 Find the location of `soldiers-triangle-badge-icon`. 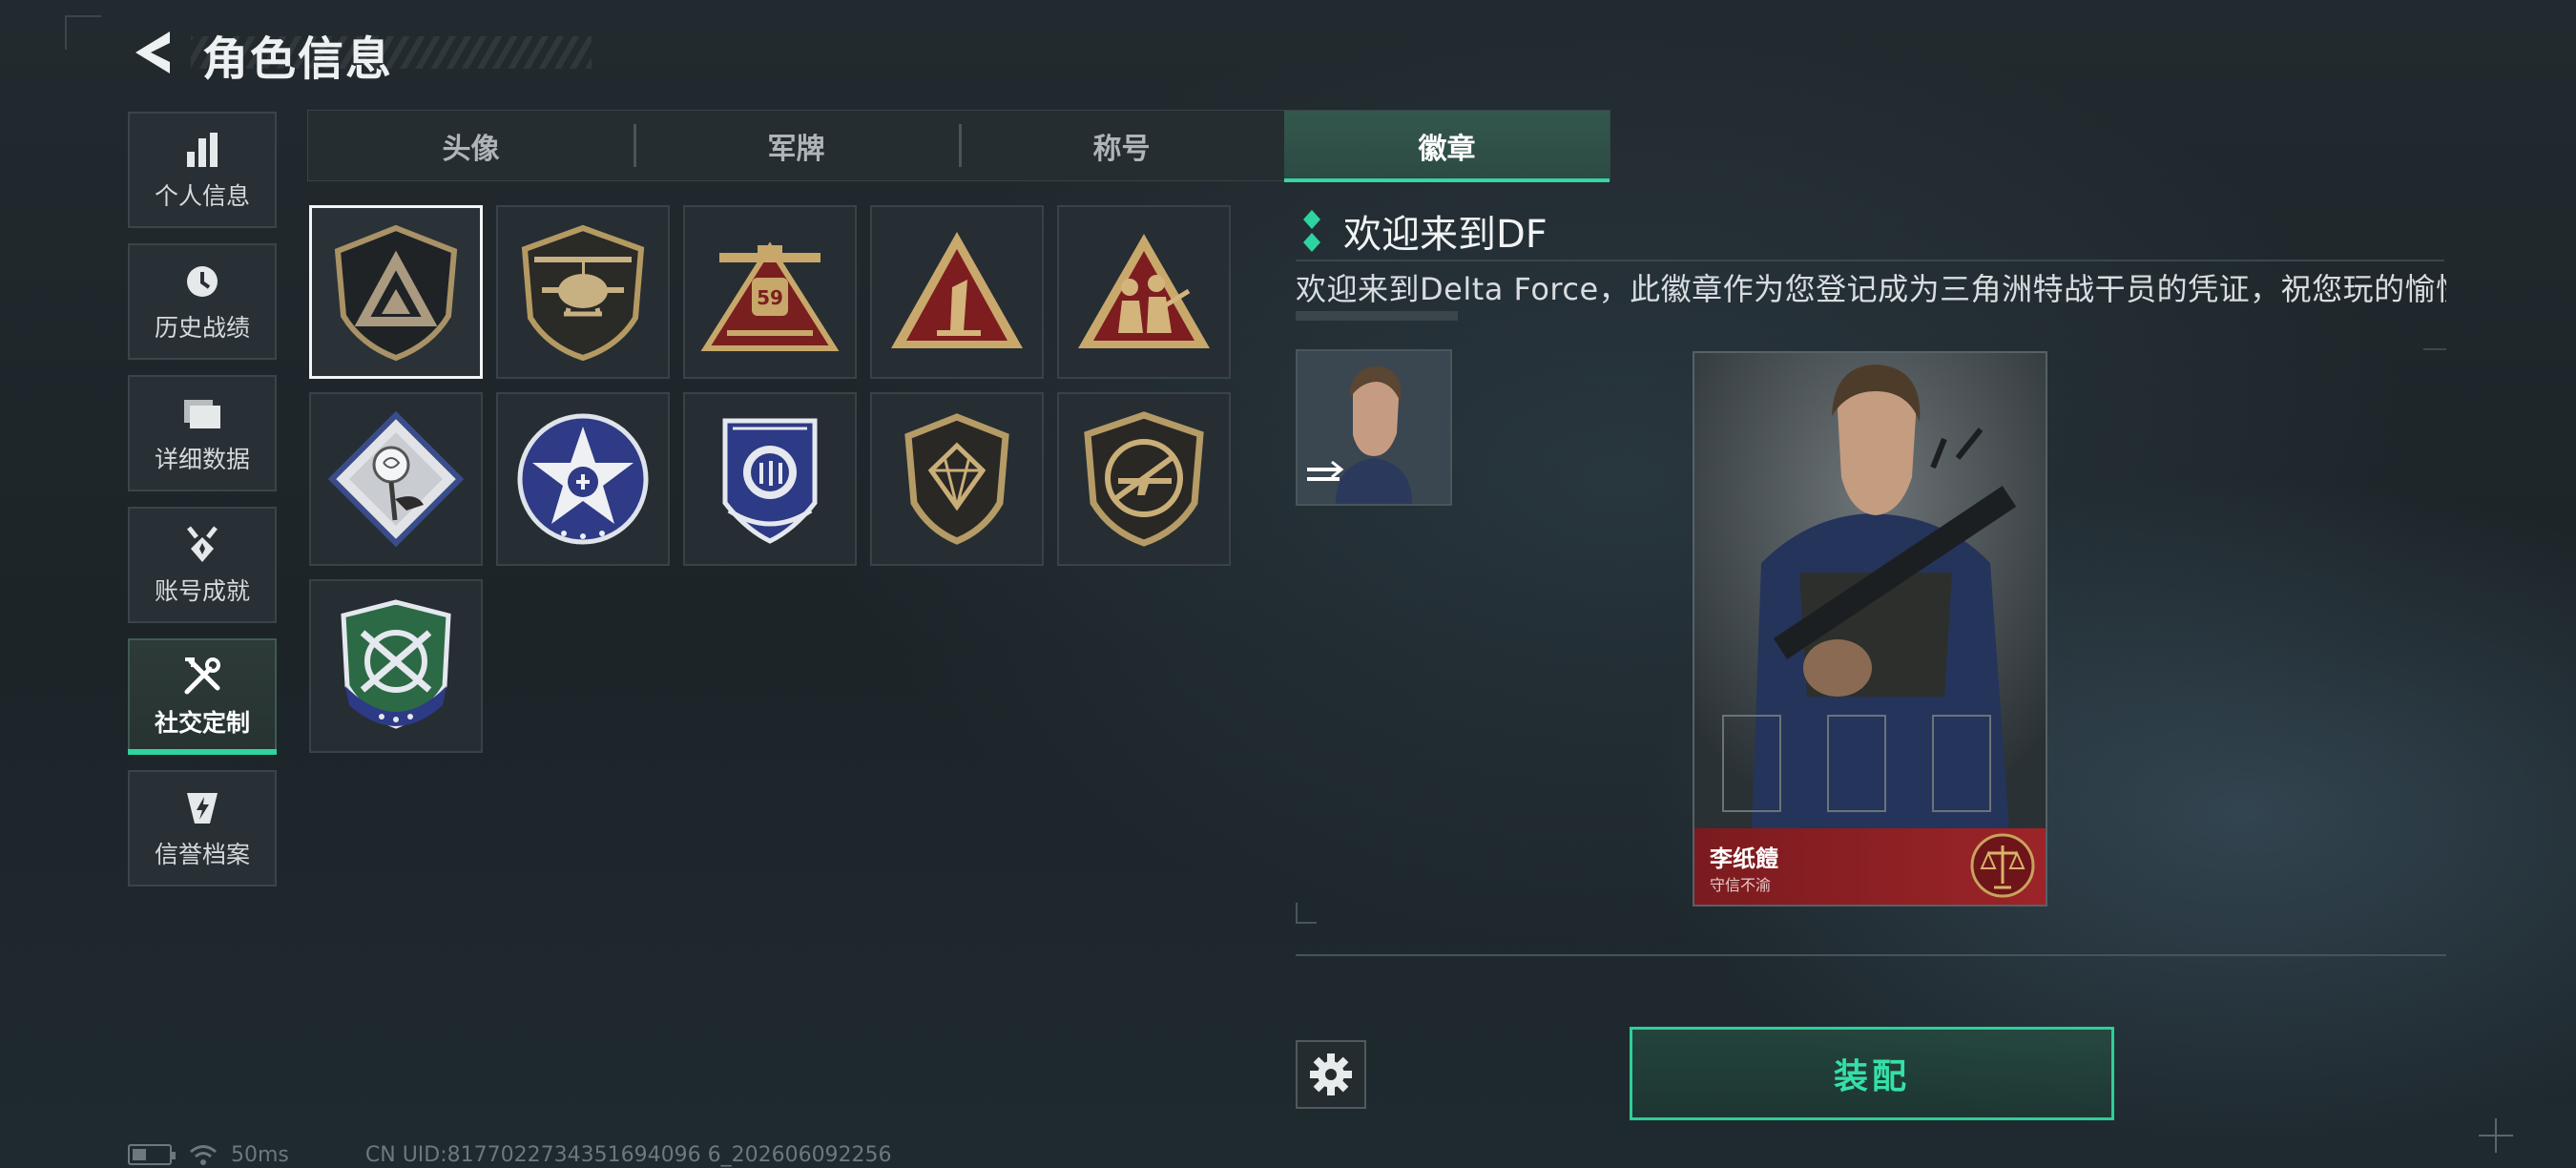

soldiers-triangle-badge-icon is located at coordinates (1144, 291).